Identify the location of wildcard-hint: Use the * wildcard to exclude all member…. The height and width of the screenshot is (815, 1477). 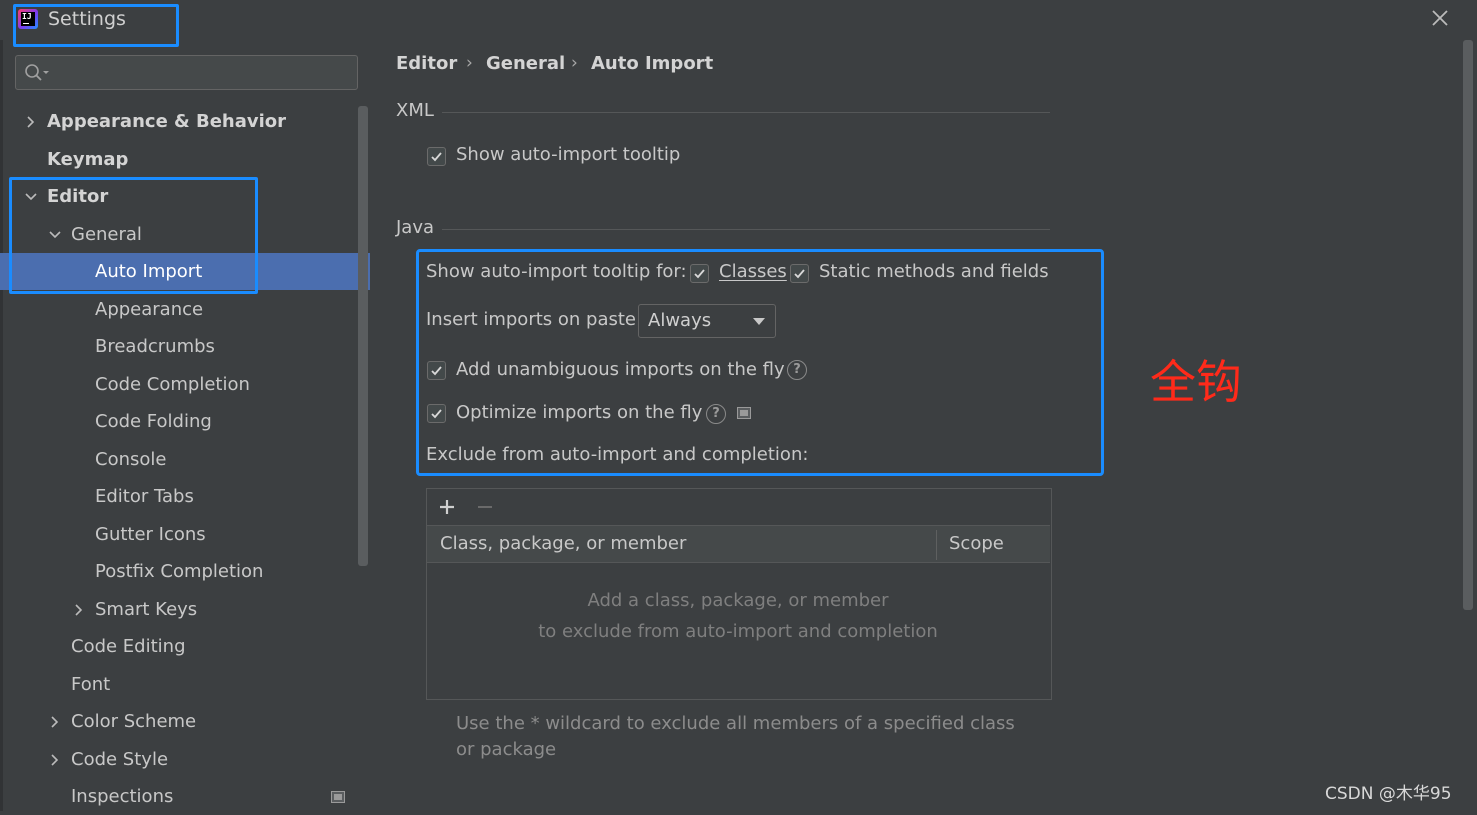
(735, 736).